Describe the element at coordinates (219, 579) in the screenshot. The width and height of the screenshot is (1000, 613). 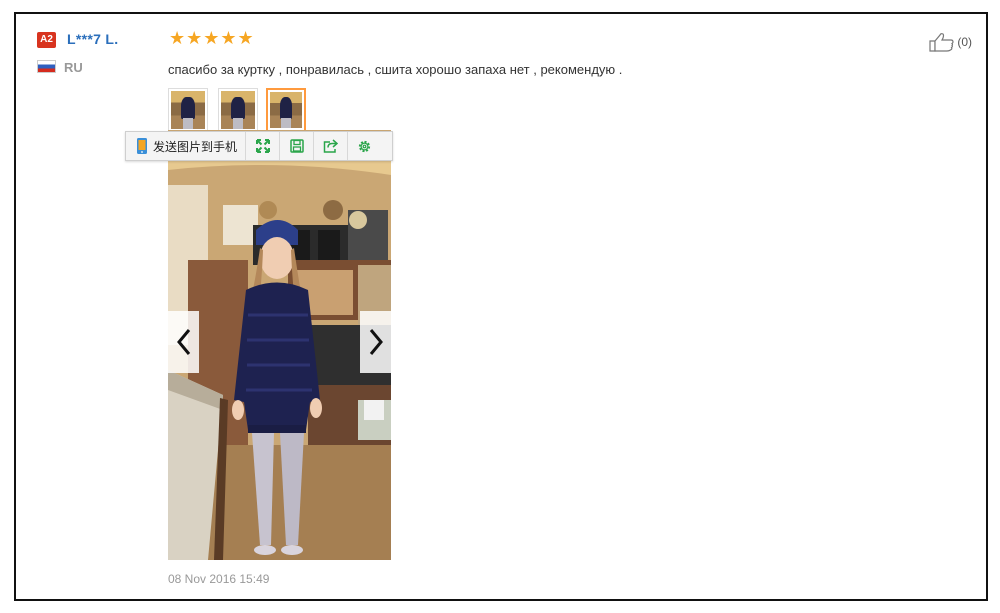
I see `review-date: 08 Nov 2016 15:49` at that location.